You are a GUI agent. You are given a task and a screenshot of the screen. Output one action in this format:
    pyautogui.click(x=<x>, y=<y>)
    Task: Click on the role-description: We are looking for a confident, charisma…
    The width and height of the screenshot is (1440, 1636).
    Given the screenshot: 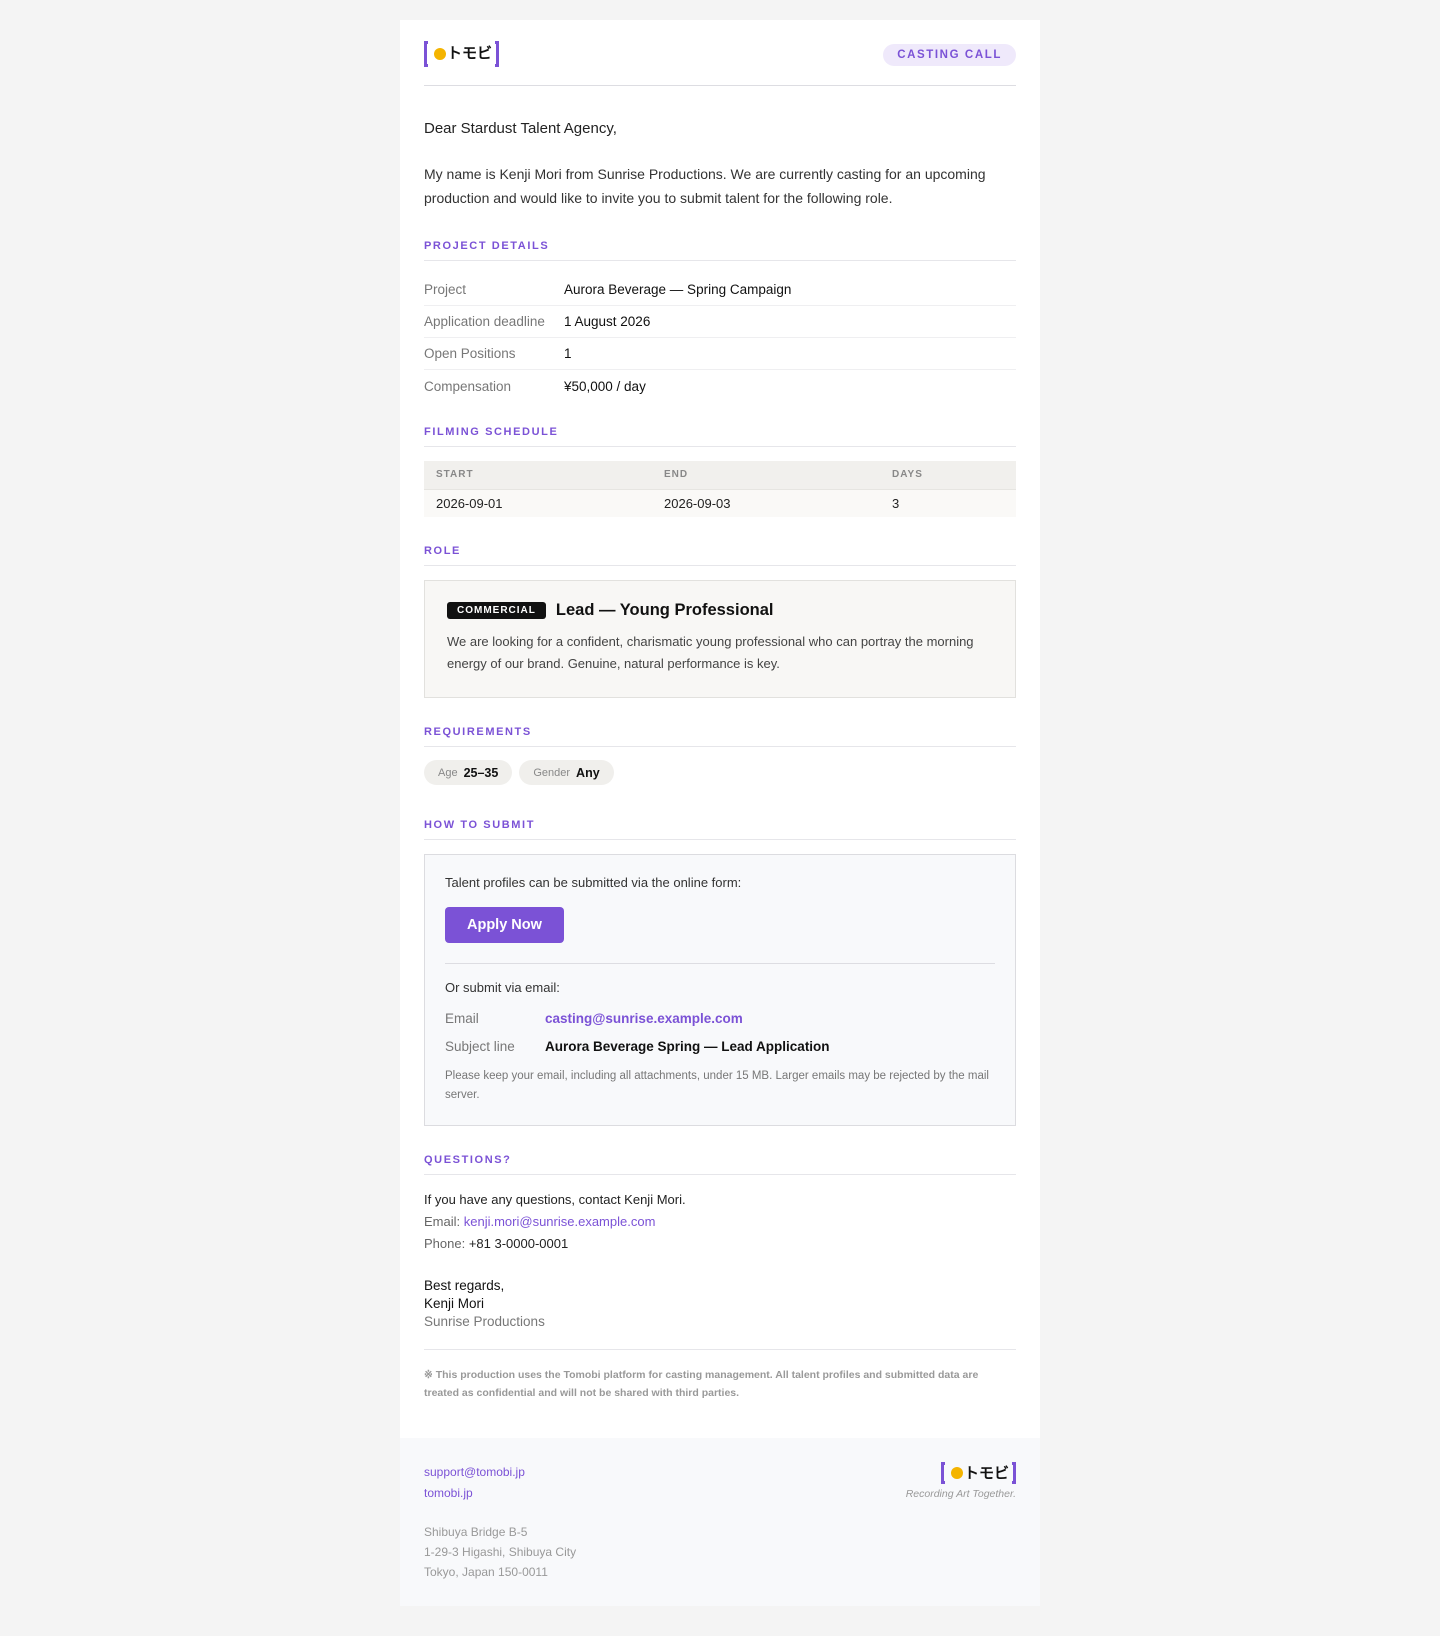 What is the action you would take?
    pyautogui.click(x=710, y=652)
    